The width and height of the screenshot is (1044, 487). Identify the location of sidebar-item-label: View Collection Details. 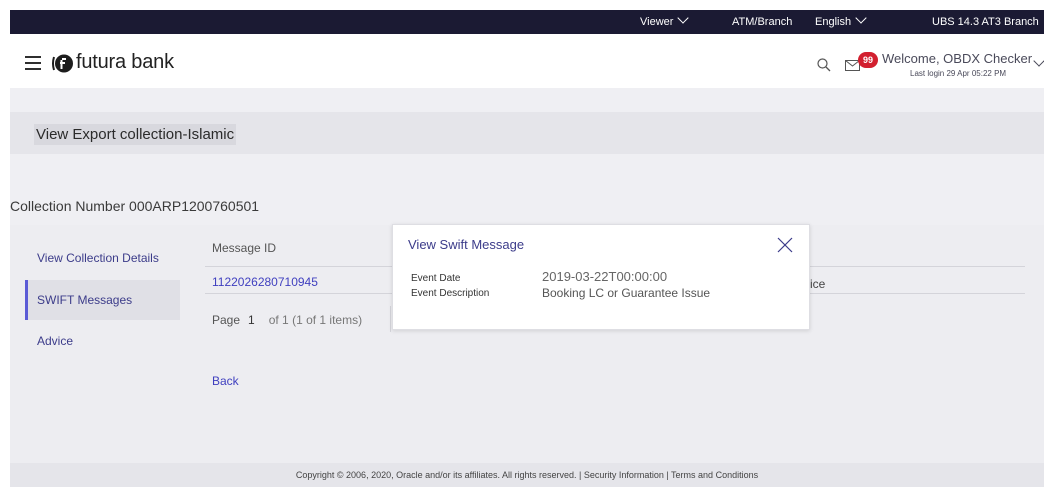
(98, 258).